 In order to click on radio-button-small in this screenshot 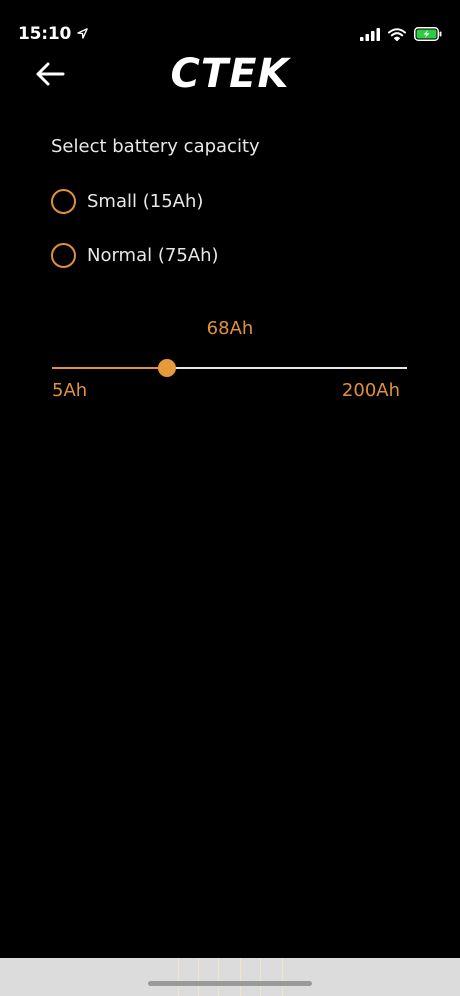, I will do `click(63, 201)`.